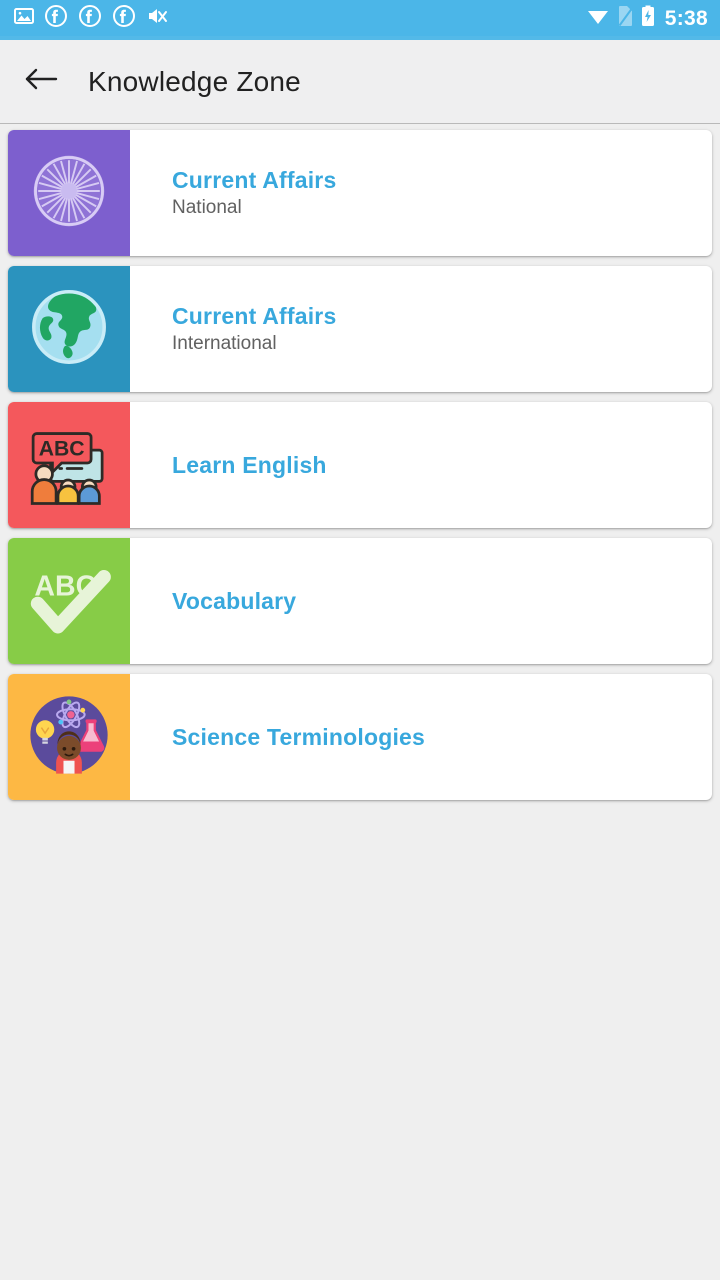 This screenshot has height=1280, width=720. What do you see at coordinates (625, 18) in the screenshot?
I see `sim-card-icon` at bounding box center [625, 18].